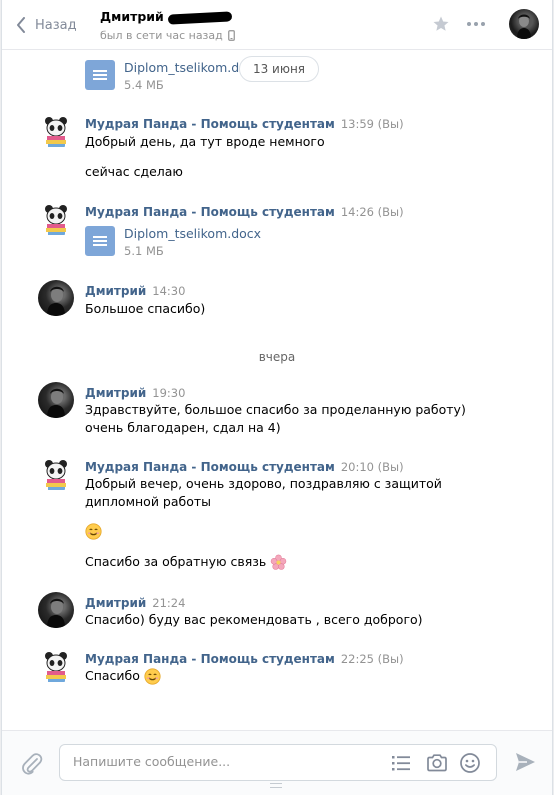  What do you see at coordinates (183, 427) in the screenshot?
I see `message-text: очень благодарен, сдал на 4)` at bounding box center [183, 427].